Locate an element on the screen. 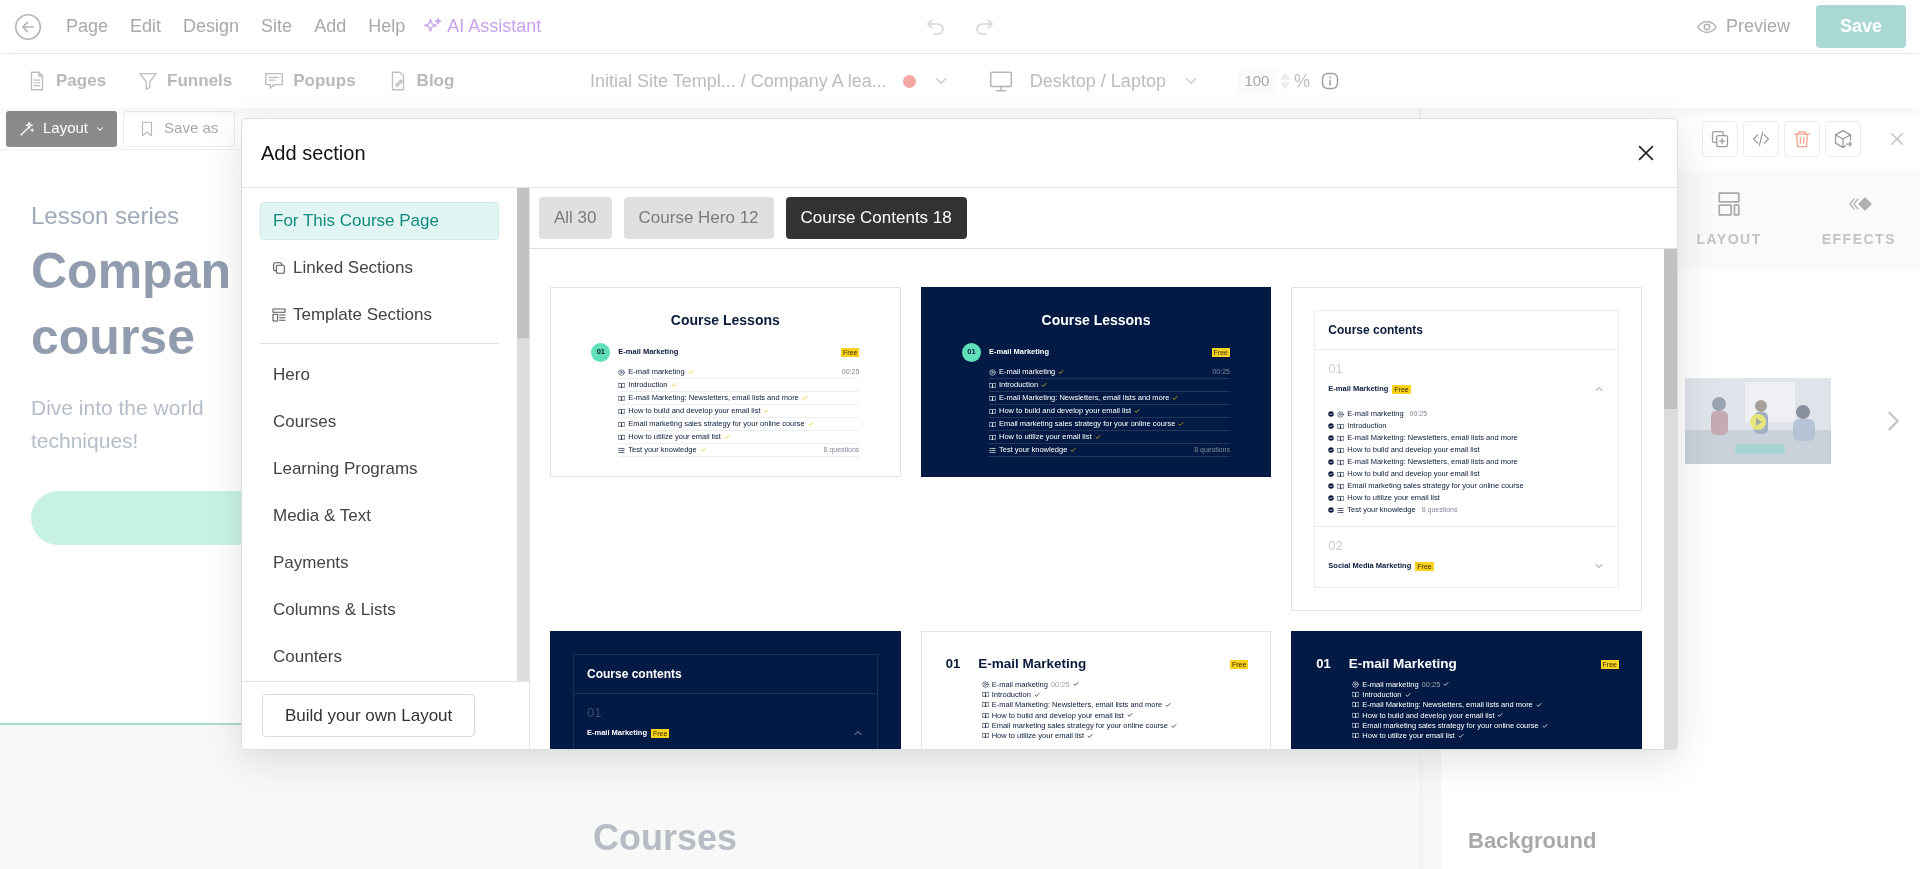 This screenshot has width=1920, height=869. back-button is located at coordinates (28, 26).